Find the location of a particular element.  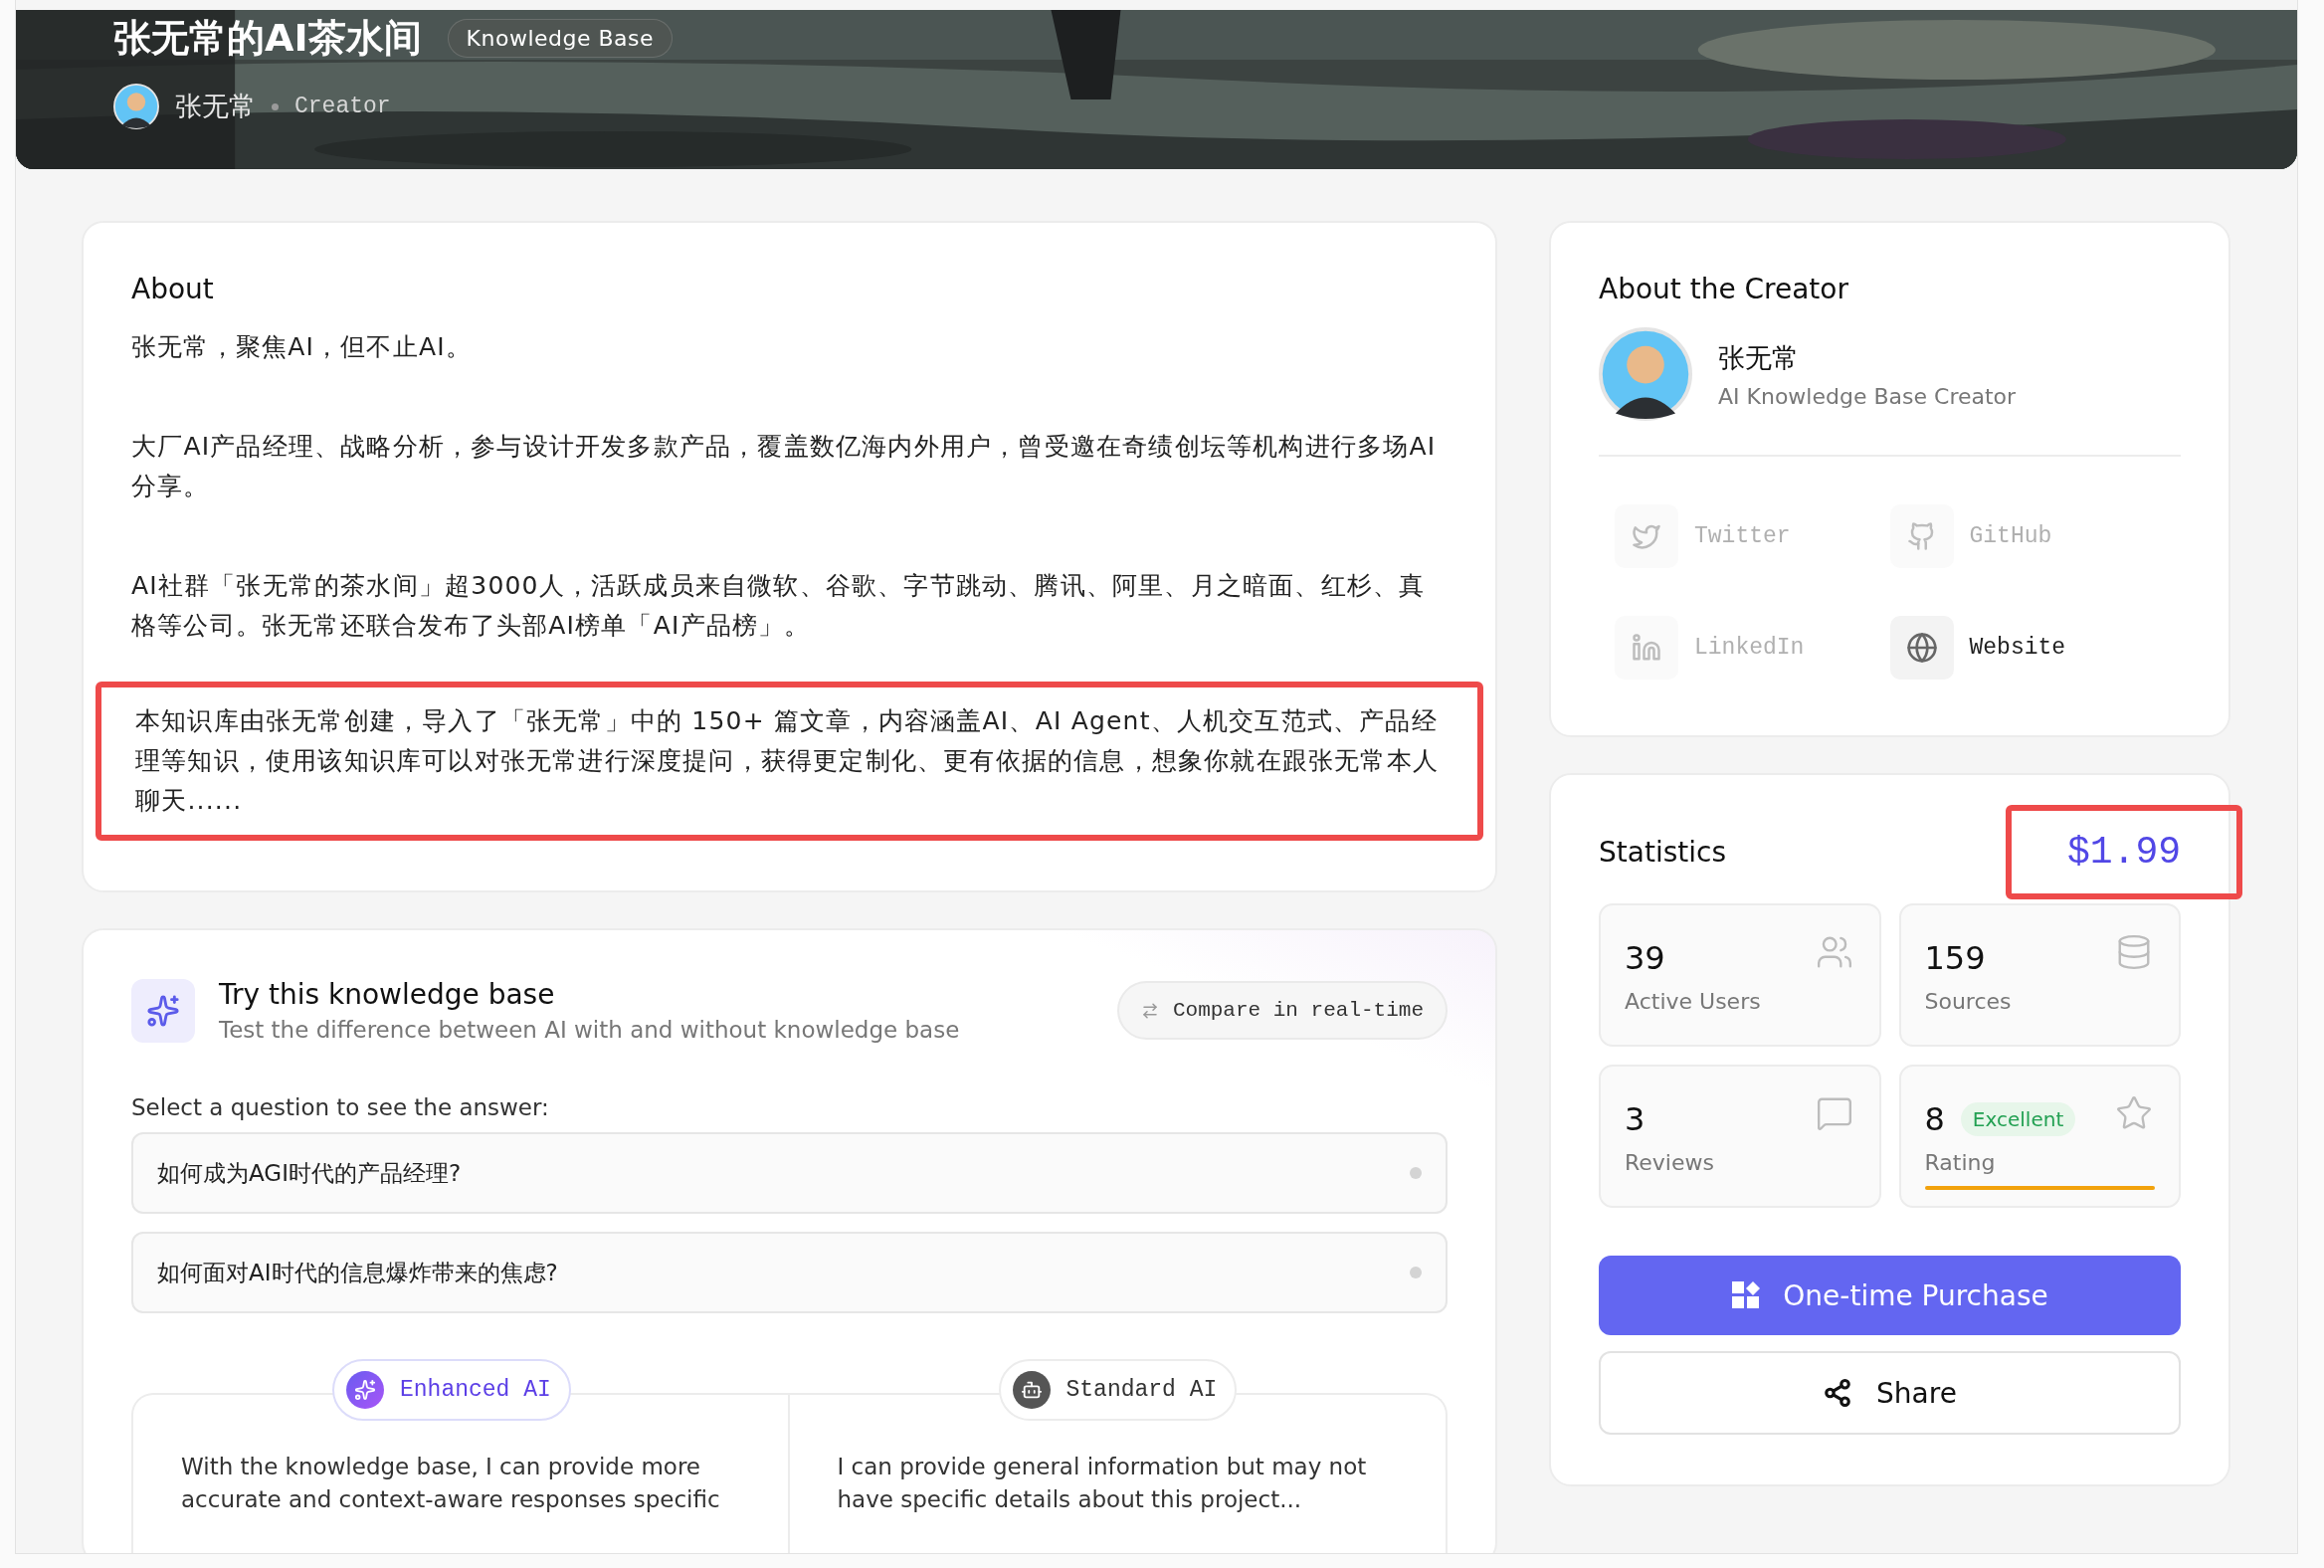

stat-value: 3 is located at coordinates (1635, 1119).